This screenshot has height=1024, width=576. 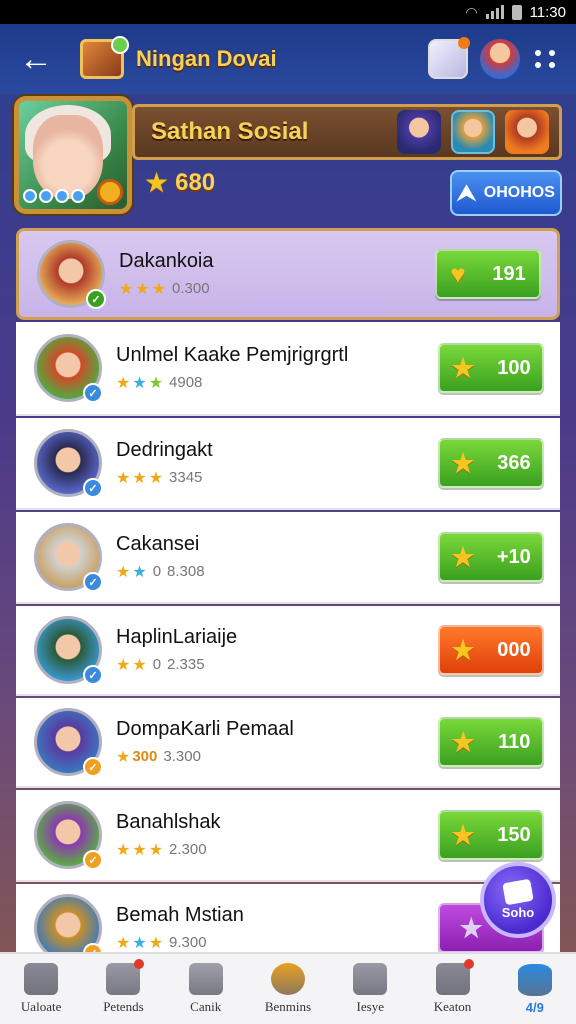 I want to click on reward-value: 000, so click(x=514, y=649).